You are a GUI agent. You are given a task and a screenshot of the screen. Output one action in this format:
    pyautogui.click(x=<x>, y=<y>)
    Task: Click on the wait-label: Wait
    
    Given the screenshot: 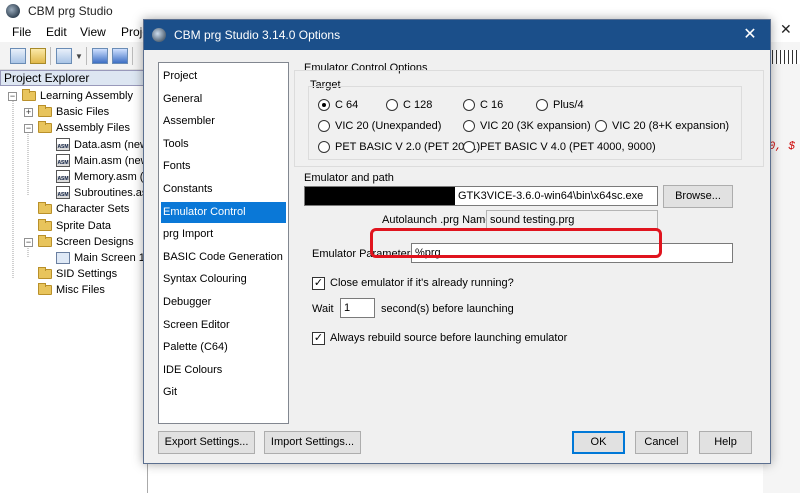 What is the action you would take?
    pyautogui.click(x=323, y=309)
    